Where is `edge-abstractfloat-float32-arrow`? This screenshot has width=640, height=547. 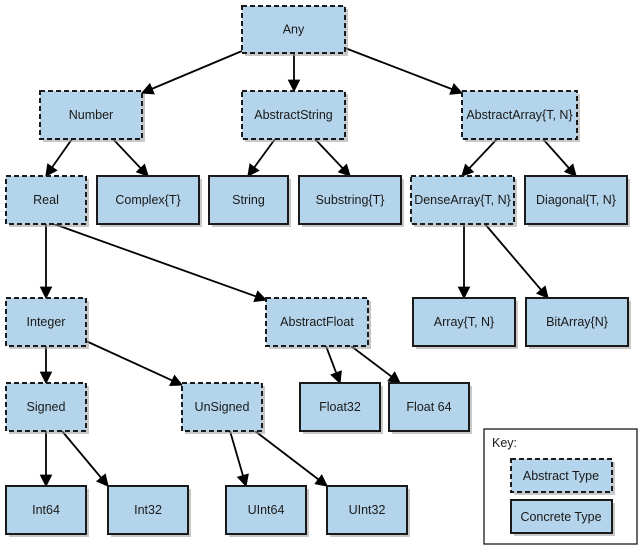 edge-abstractfloat-float32-arrow is located at coordinates (333, 365).